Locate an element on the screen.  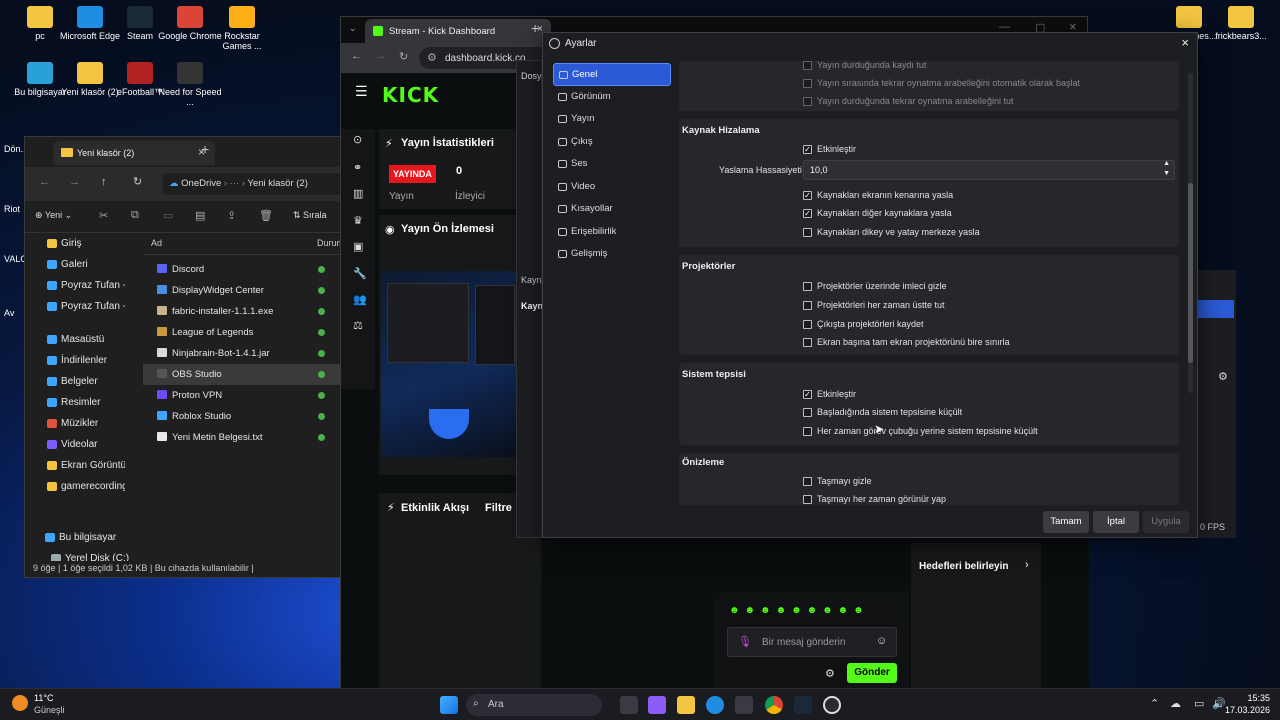
link-icon: ⚭ is located at coordinates (357, 167).